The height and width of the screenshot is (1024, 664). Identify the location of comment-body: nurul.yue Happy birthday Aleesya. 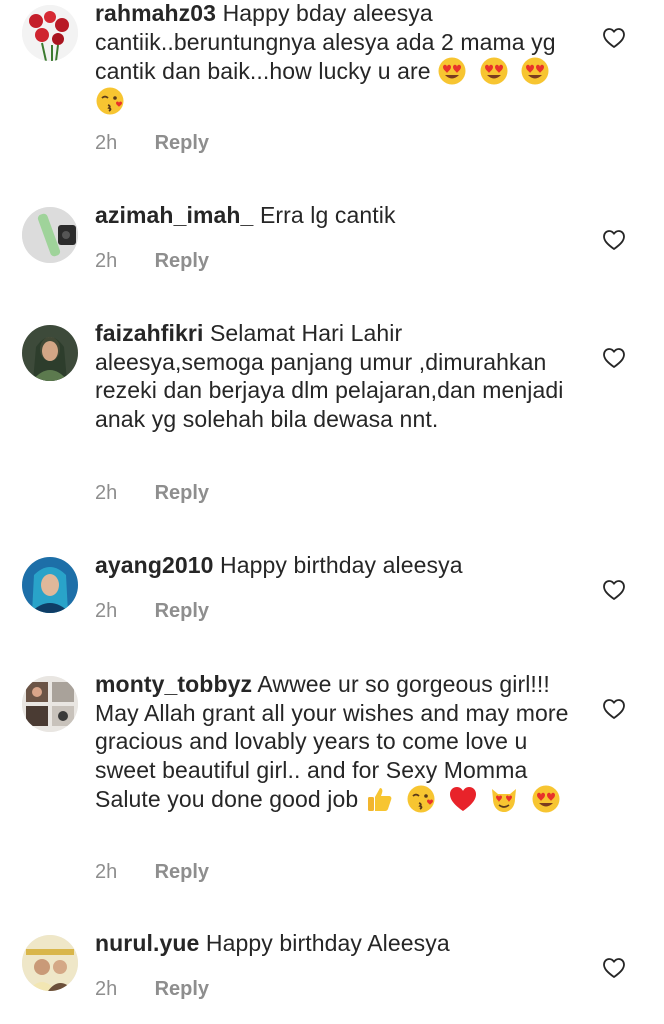
(335, 943).